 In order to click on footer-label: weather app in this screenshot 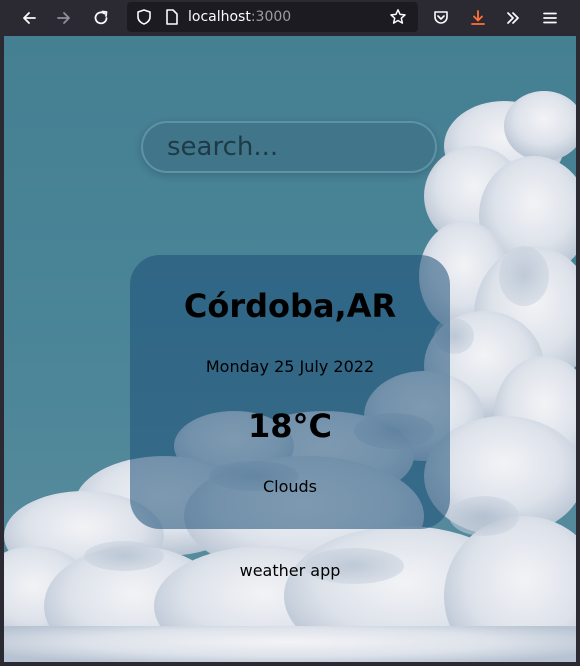, I will do `click(290, 570)`.